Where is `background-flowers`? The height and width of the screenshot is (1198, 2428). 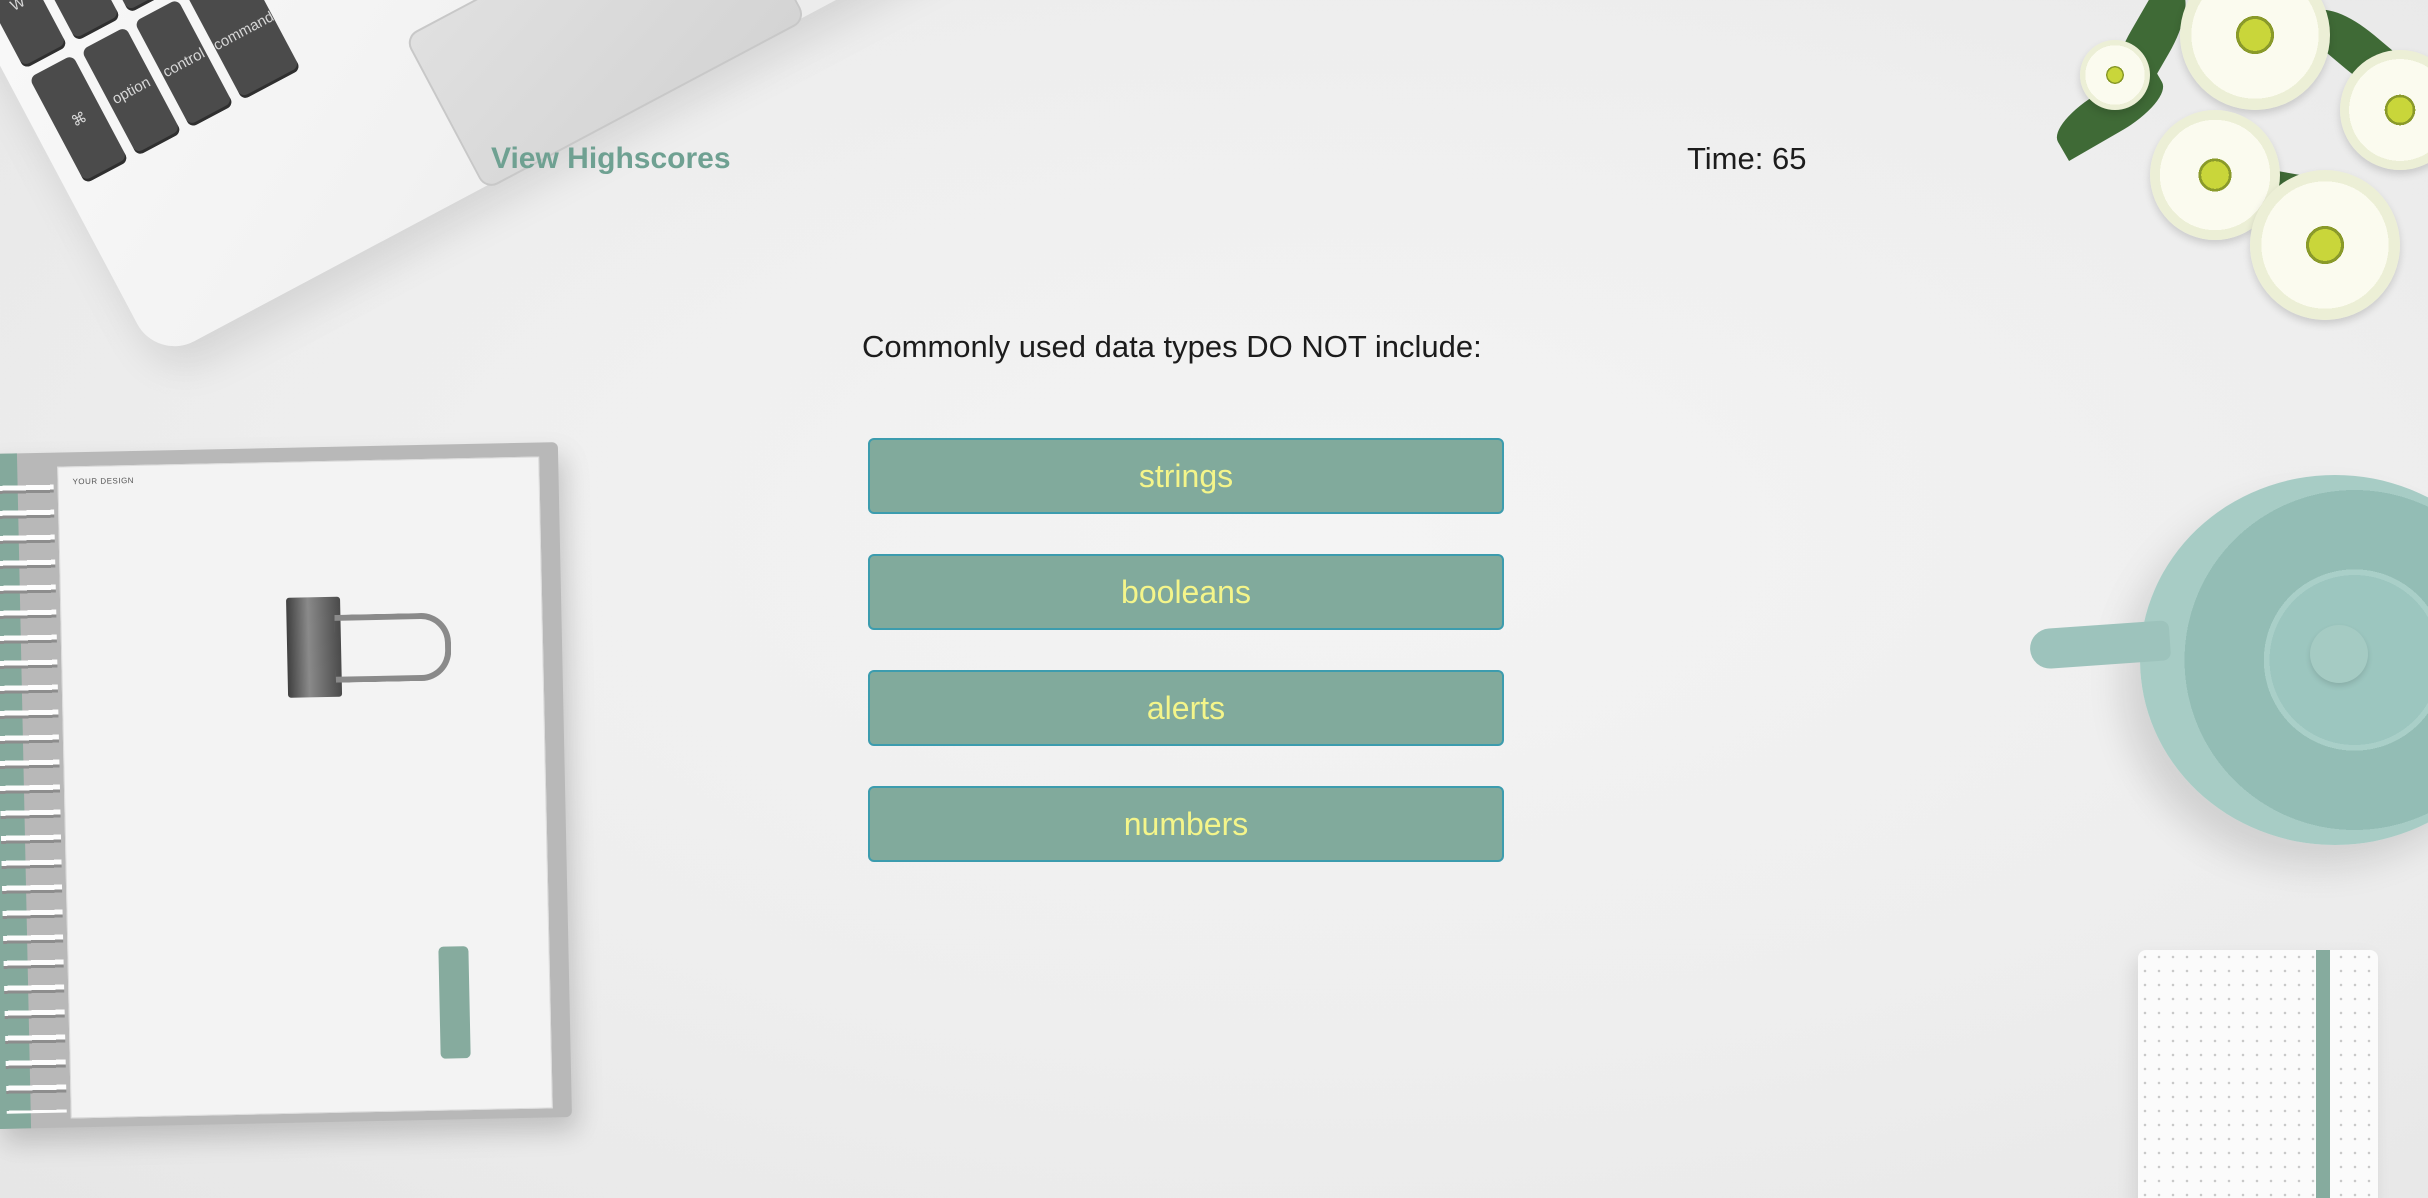 background-flowers is located at coordinates (2237, 180).